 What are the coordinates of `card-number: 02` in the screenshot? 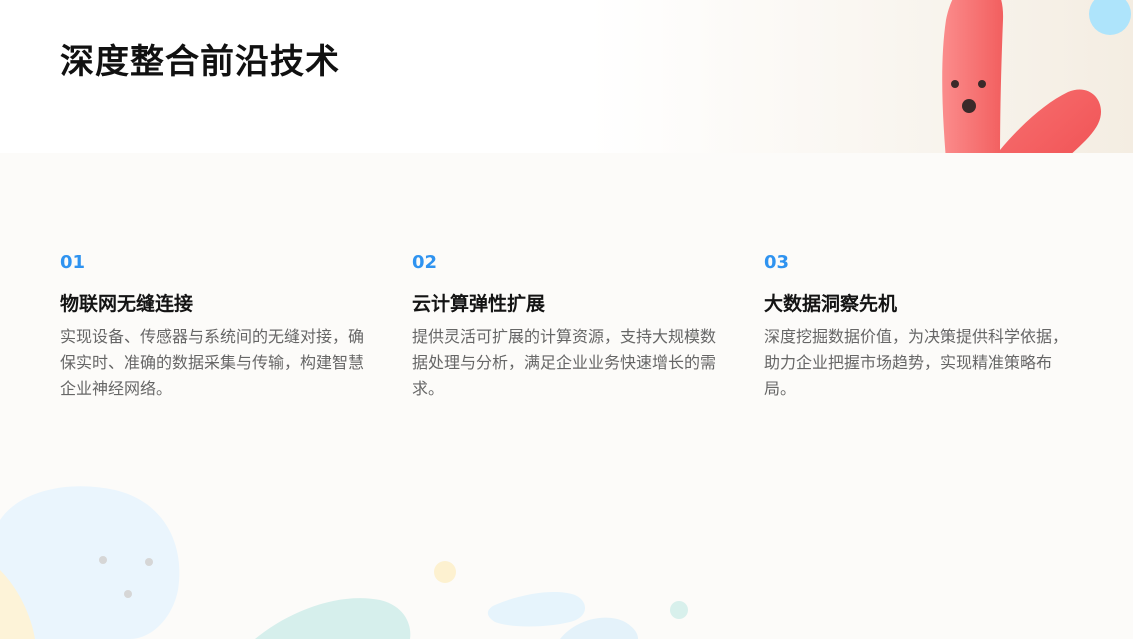 It's located at (425, 262).